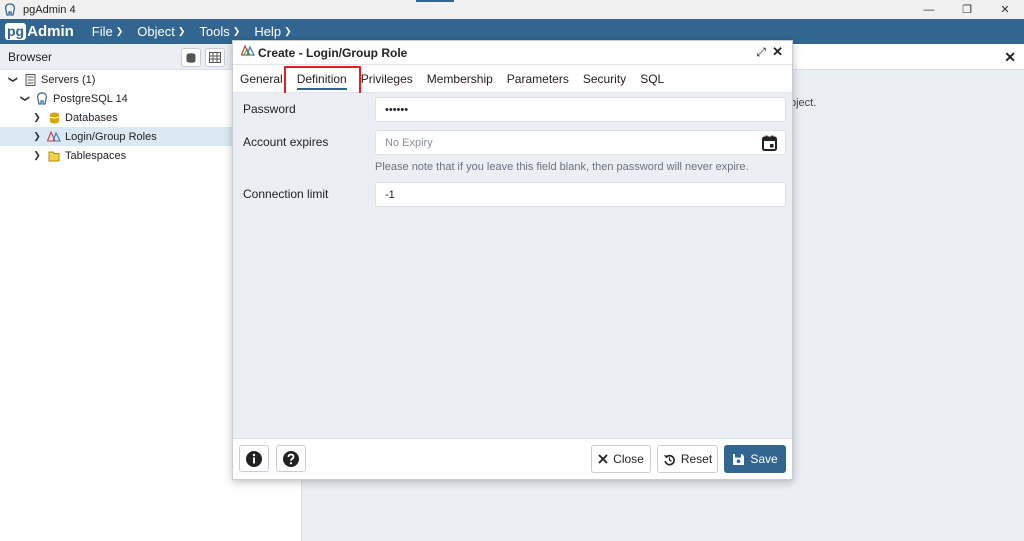 Image resolution: width=1024 pixels, height=541 pixels. I want to click on tree-item-label: PostgreSQL 14, so click(90, 98).